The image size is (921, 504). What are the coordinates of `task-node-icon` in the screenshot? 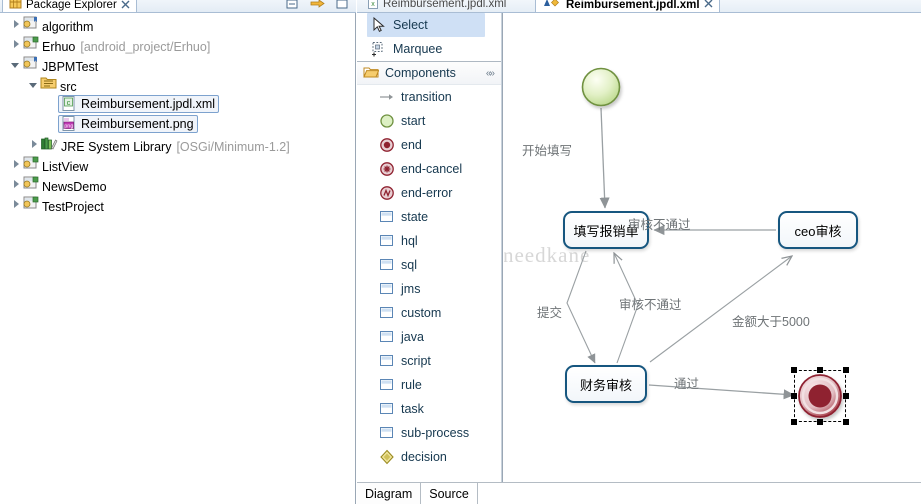 It's located at (387, 409).